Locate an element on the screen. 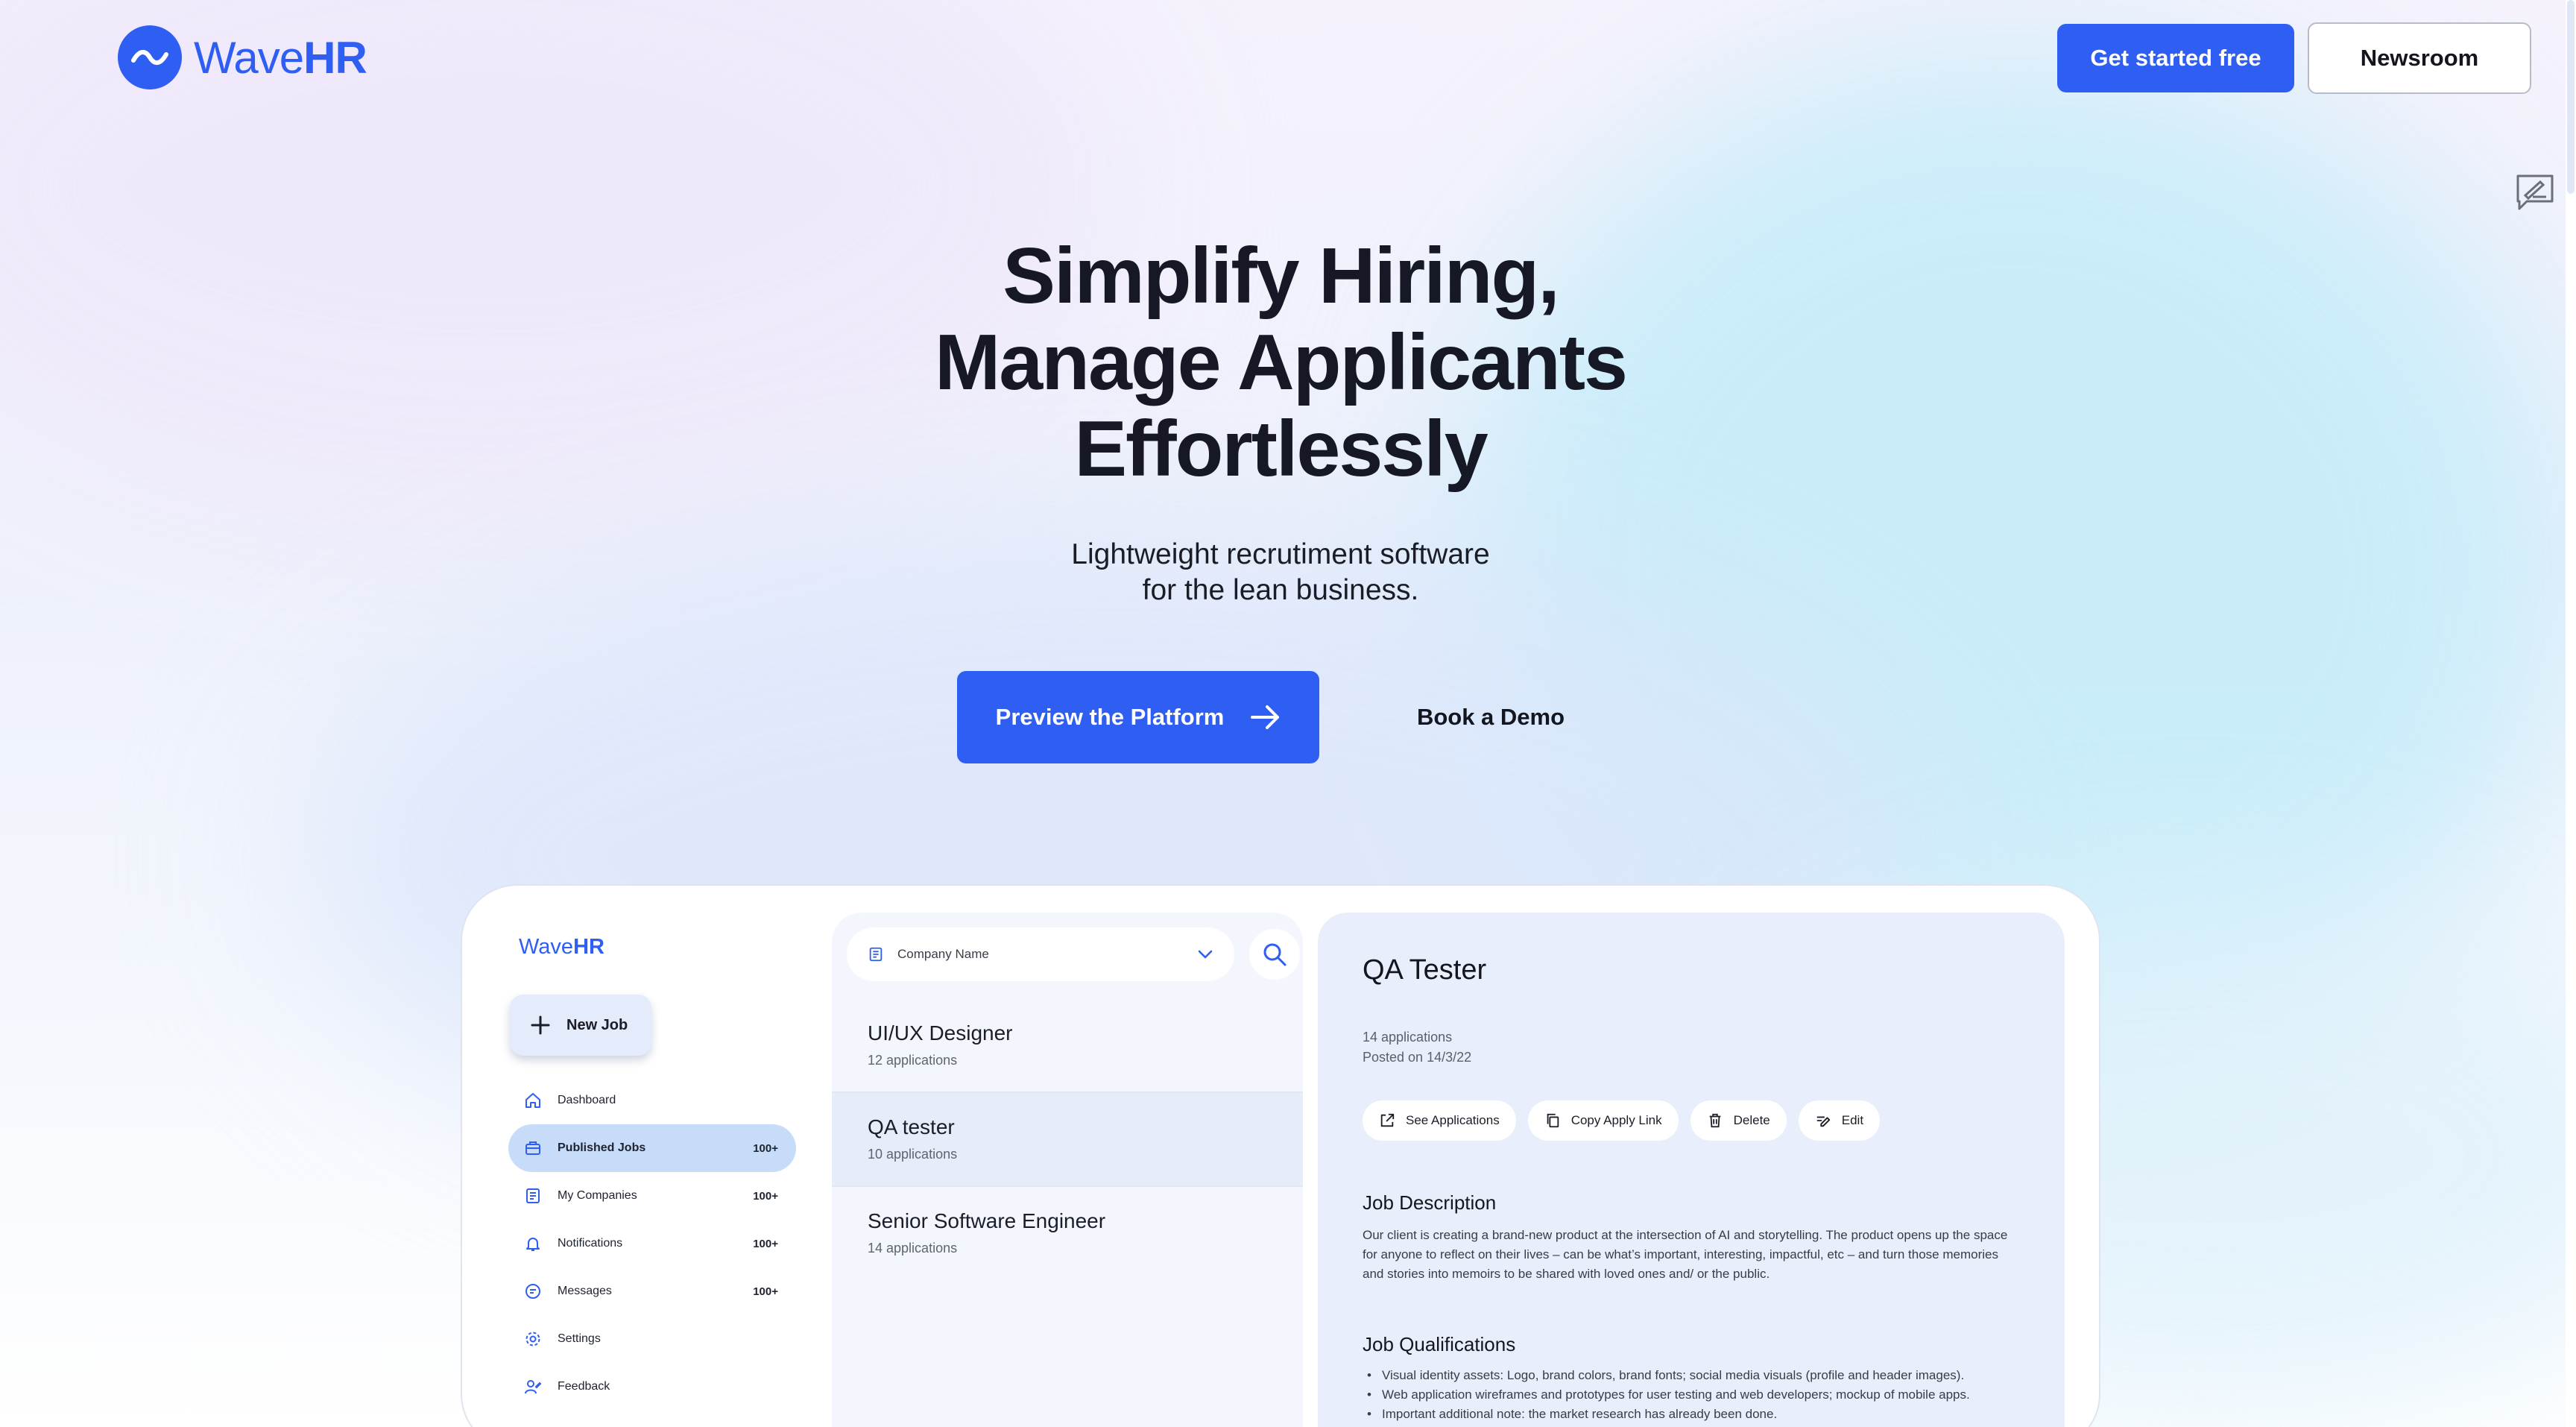  external-link-icon is located at coordinates (1387, 1120).